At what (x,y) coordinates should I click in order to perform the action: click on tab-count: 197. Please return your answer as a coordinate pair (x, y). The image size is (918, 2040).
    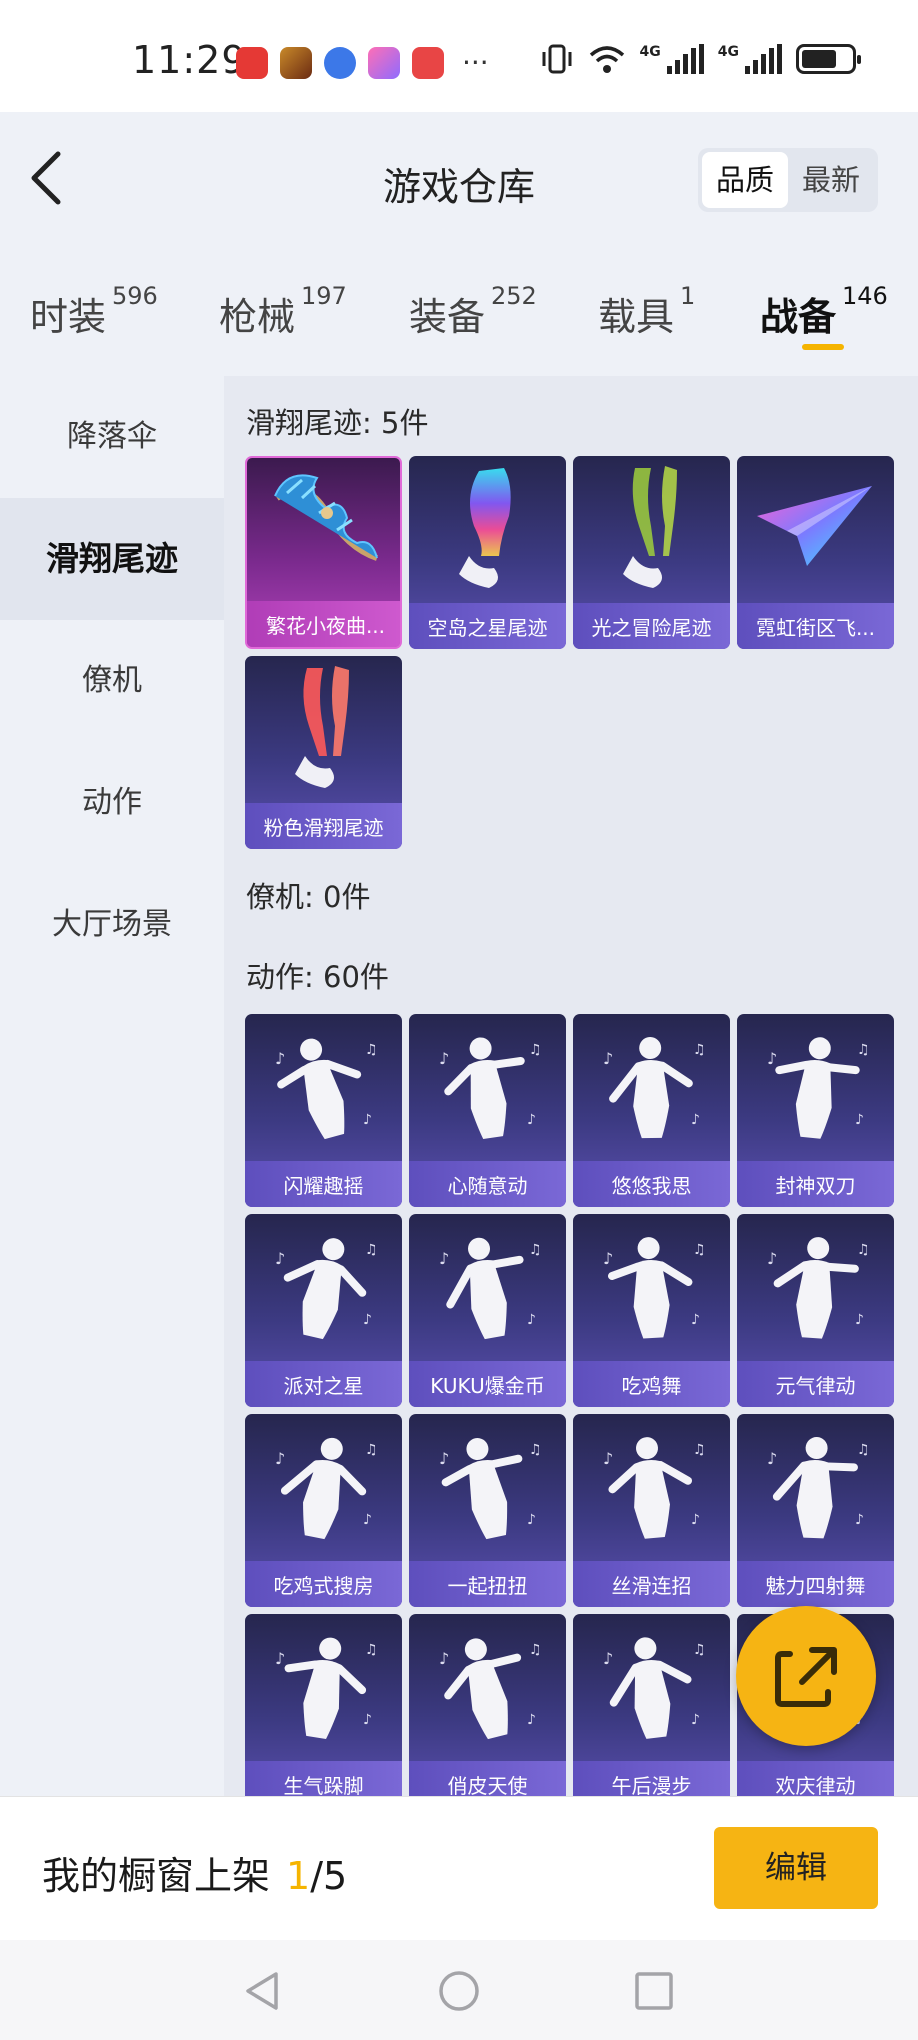
    Looking at the image, I should click on (324, 296).